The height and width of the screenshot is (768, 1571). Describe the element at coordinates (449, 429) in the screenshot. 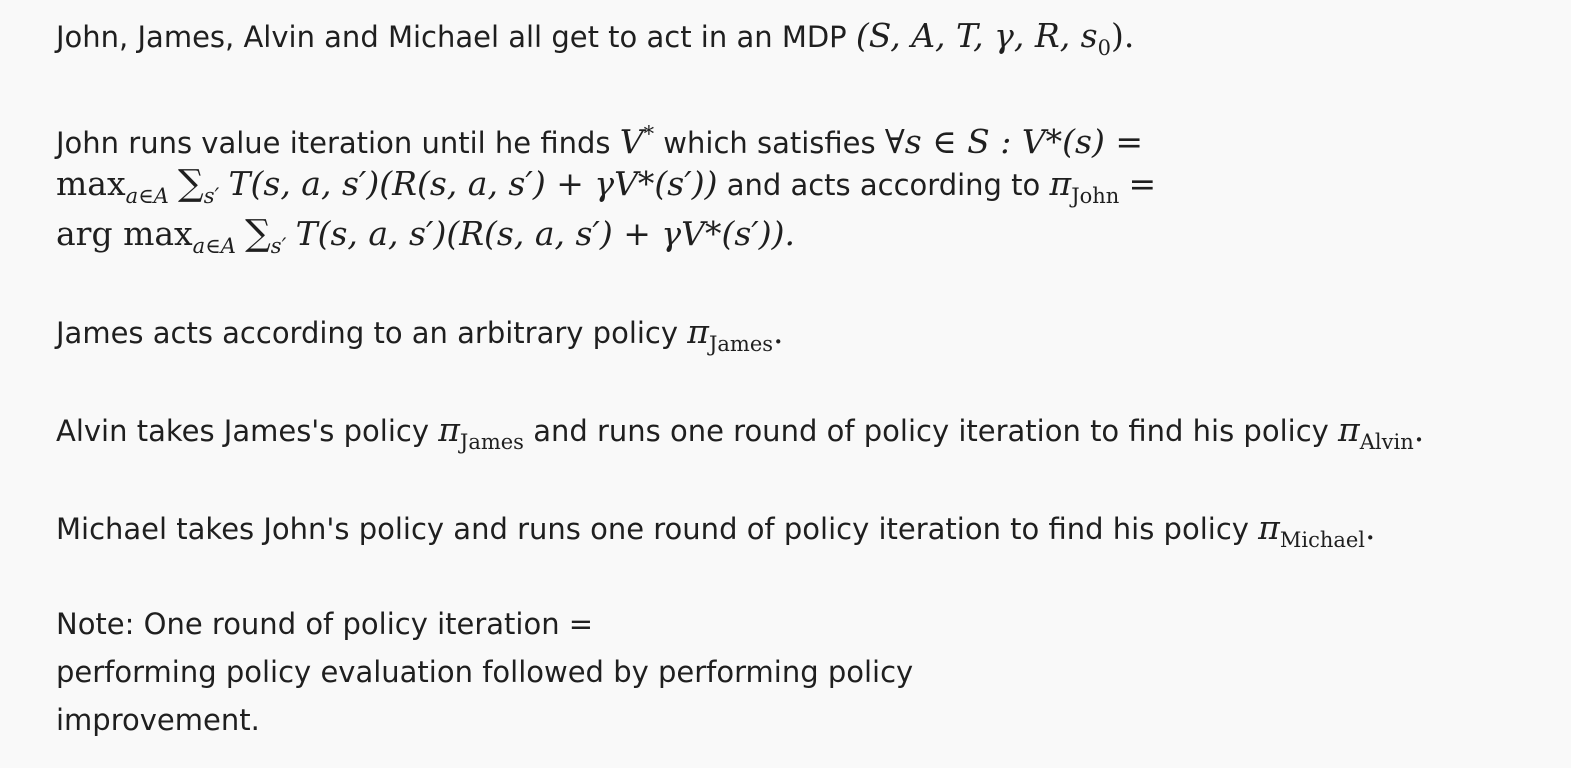

I see `pi-james-2: π` at that location.